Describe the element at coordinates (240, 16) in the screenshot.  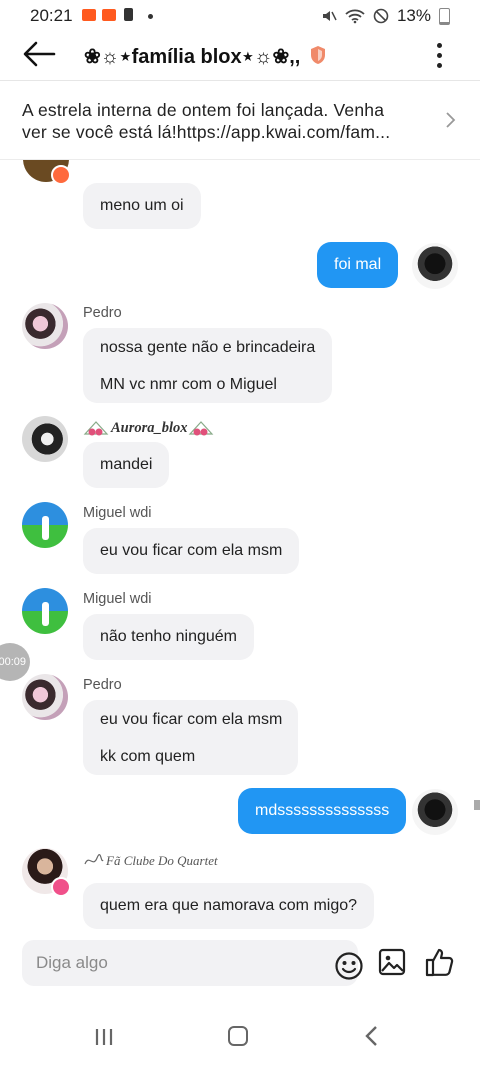
I see `status-bar: 20:21 13%` at that location.